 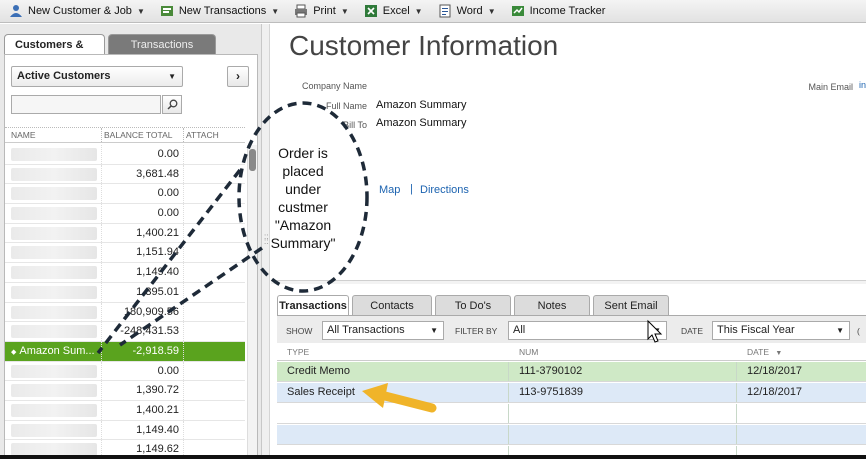 What do you see at coordinates (53, 135) in the screenshot?
I see `column-name-header: NAME` at bounding box center [53, 135].